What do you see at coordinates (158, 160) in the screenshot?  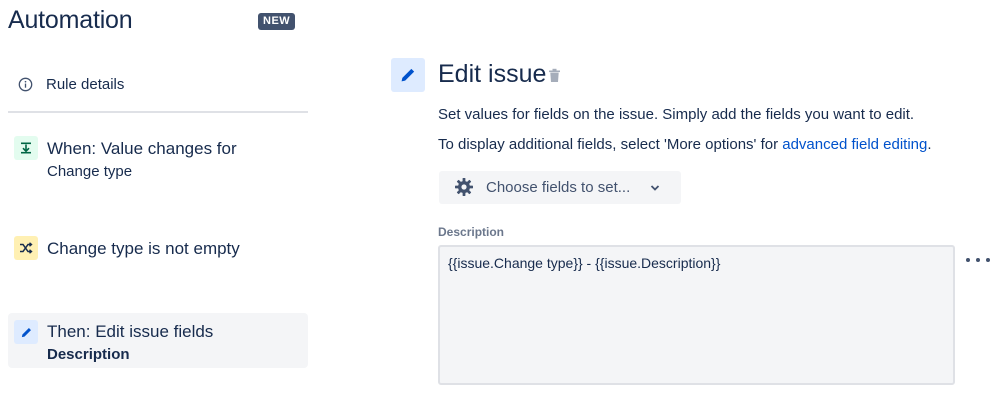 I see `component-trigger: When: Value changes for Change type` at bounding box center [158, 160].